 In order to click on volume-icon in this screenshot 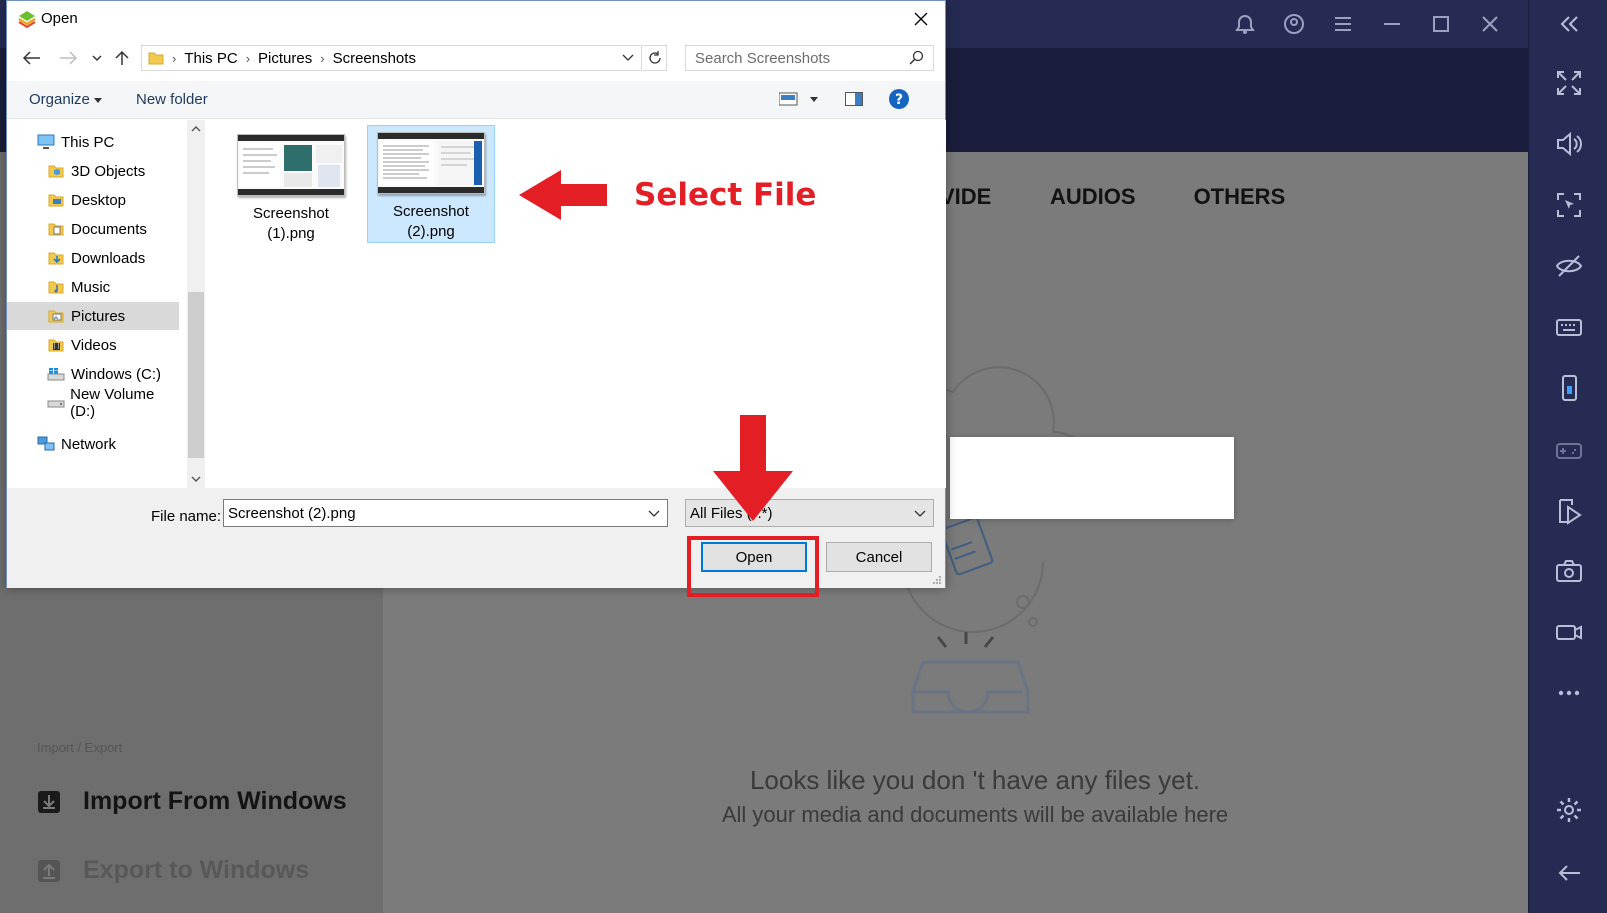, I will do `click(1568, 144)`.